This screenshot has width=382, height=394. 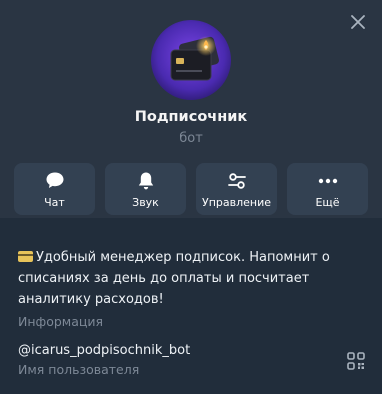 What do you see at coordinates (145, 202) in the screenshot?
I see `sound-button-label: Звук` at bounding box center [145, 202].